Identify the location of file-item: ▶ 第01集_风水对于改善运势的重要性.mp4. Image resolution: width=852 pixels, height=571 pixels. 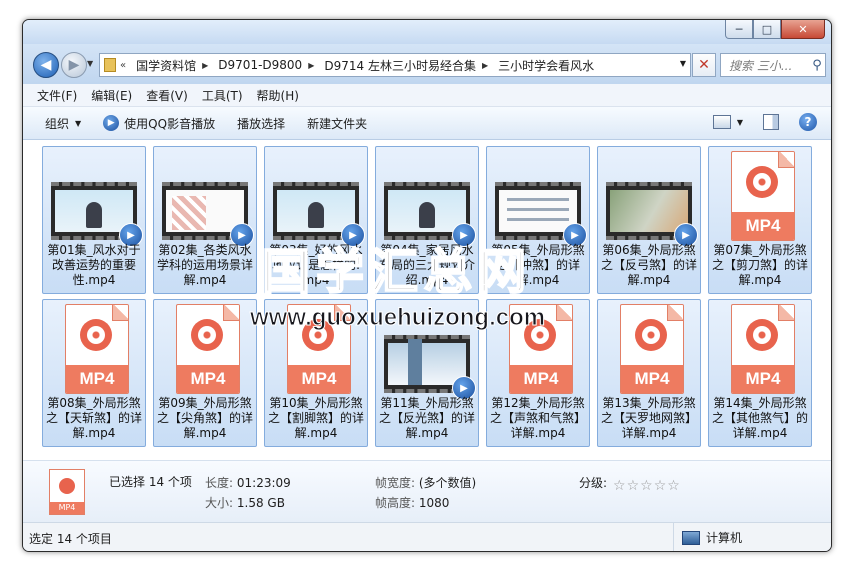
(94, 220).